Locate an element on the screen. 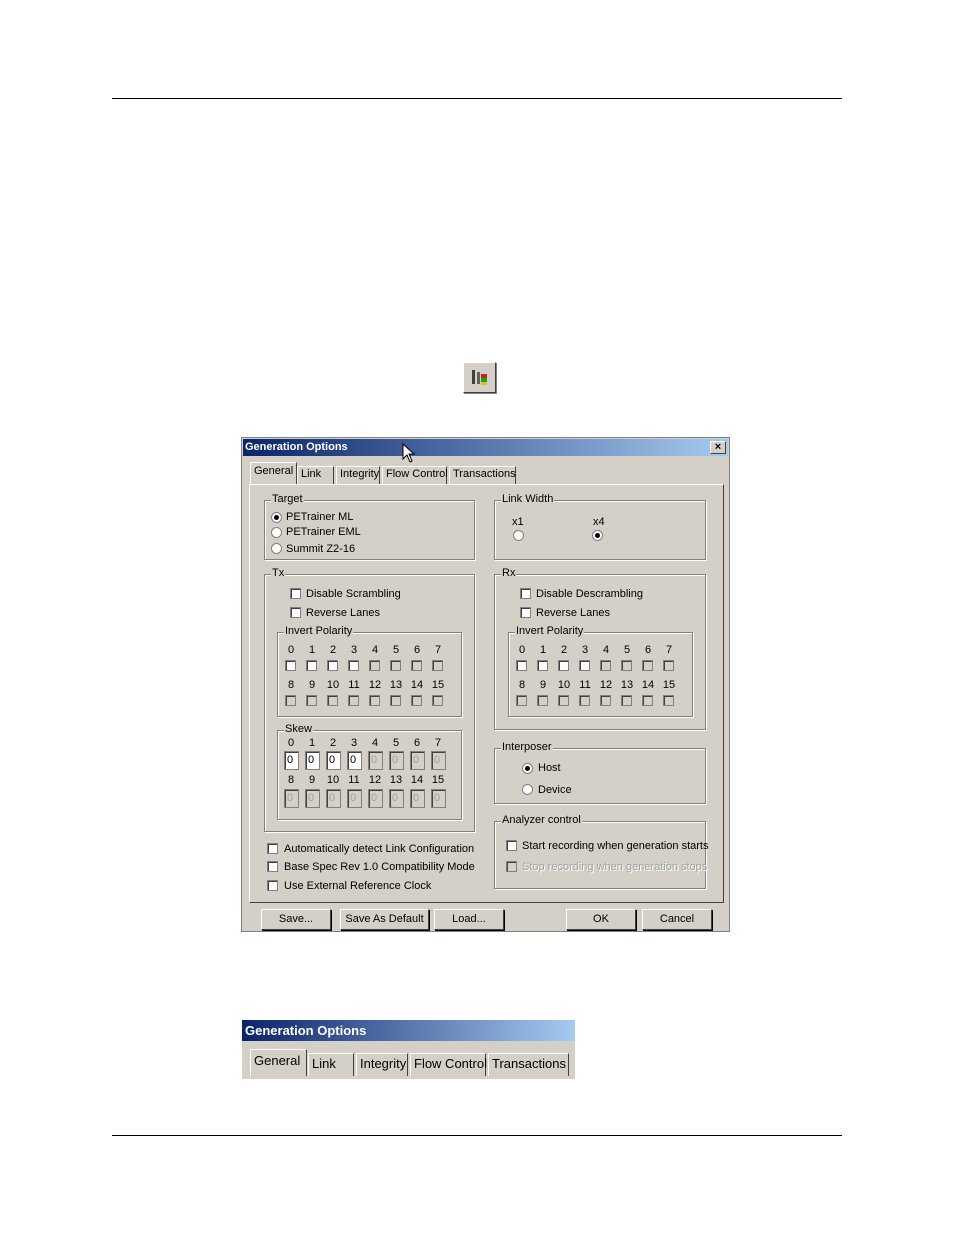  tx-lane-number: 8 is located at coordinates (291, 685).